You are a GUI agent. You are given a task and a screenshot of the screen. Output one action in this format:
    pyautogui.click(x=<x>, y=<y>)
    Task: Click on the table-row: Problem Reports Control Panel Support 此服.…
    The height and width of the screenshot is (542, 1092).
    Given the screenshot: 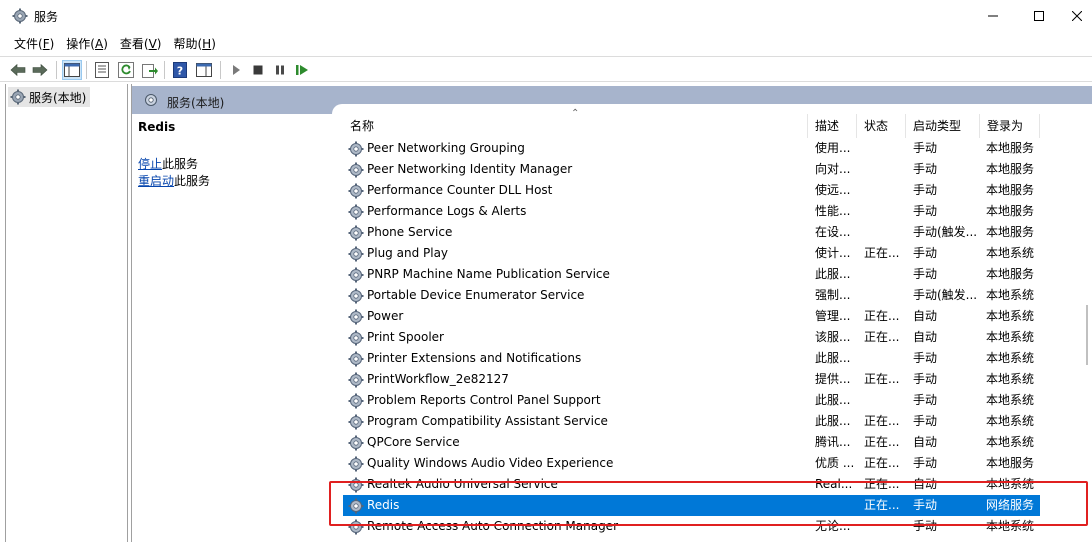 What is the action you would take?
    pyautogui.click(x=691, y=400)
    